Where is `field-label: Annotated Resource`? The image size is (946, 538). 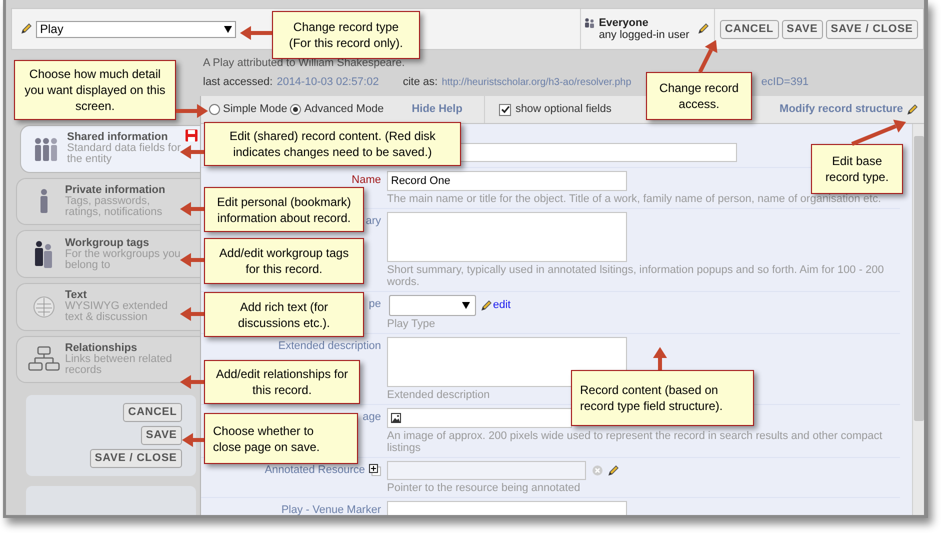
field-label: Annotated Resource is located at coordinates (314, 470).